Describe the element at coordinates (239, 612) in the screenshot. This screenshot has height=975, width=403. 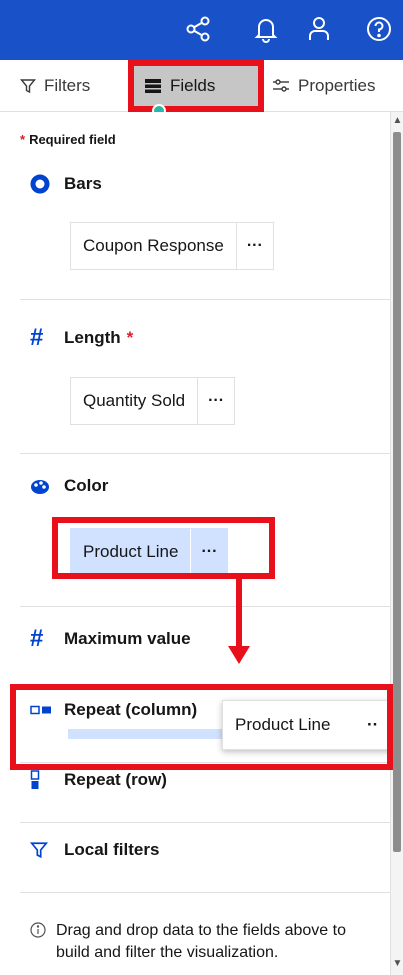
I see `annotation-arrow-line` at that location.